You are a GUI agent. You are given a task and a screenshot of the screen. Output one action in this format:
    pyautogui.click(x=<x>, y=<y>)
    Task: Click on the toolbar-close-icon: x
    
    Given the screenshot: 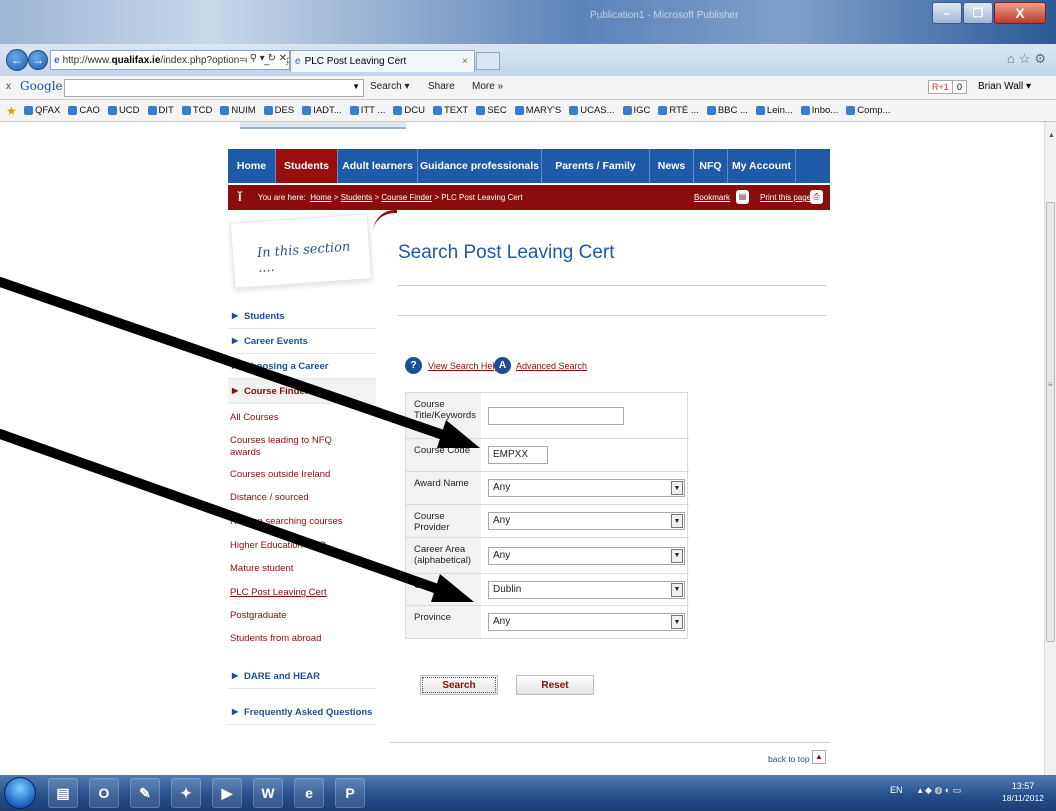 What is the action you would take?
    pyautogui.click(x=8, y=86)
    